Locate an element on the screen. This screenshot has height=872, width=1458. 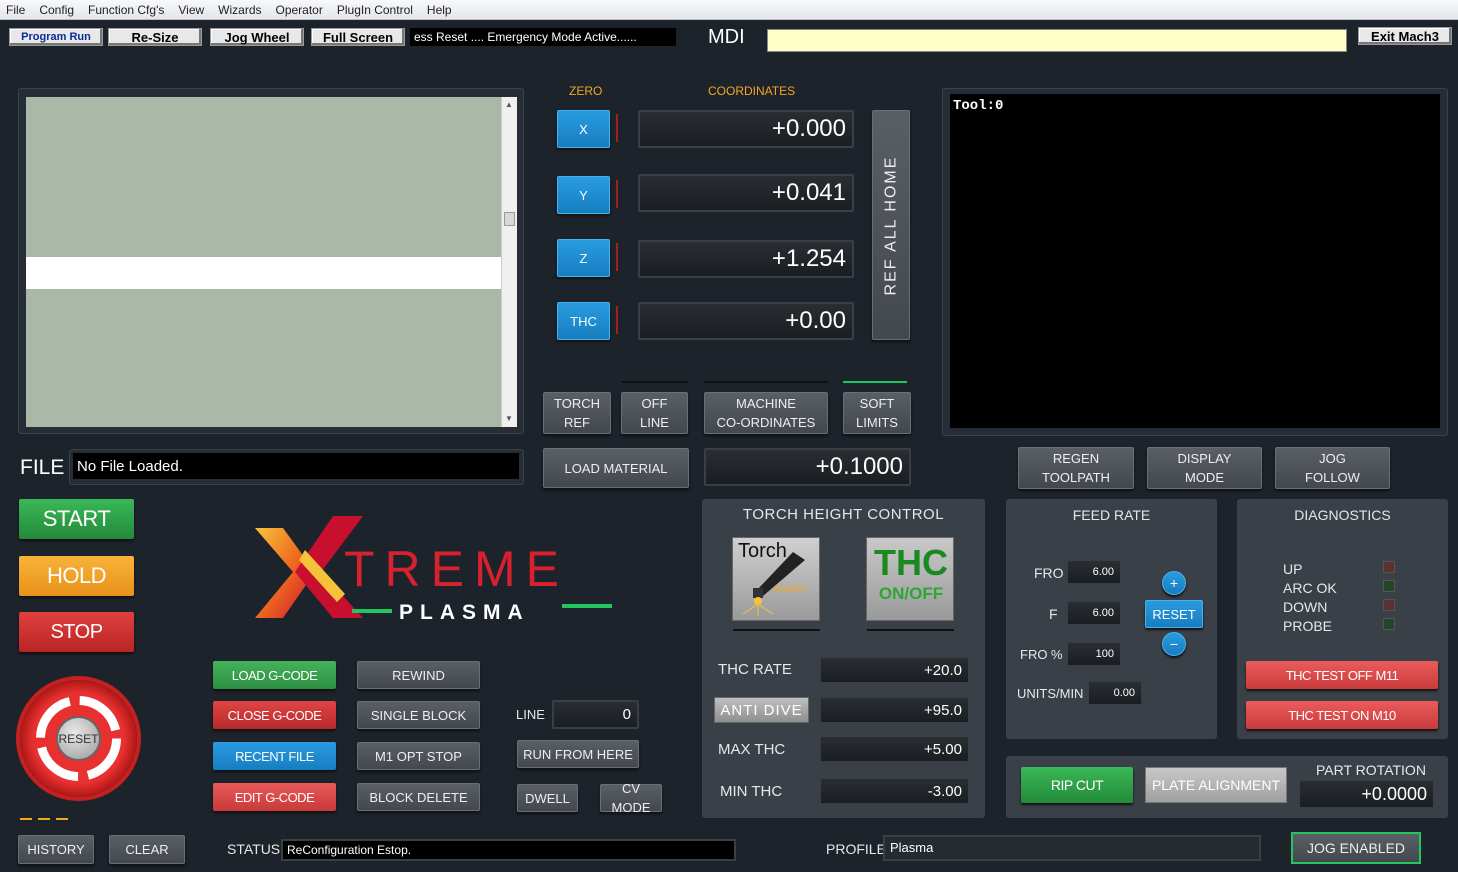
line-dro: 0 is located at coordinates (595, 714).